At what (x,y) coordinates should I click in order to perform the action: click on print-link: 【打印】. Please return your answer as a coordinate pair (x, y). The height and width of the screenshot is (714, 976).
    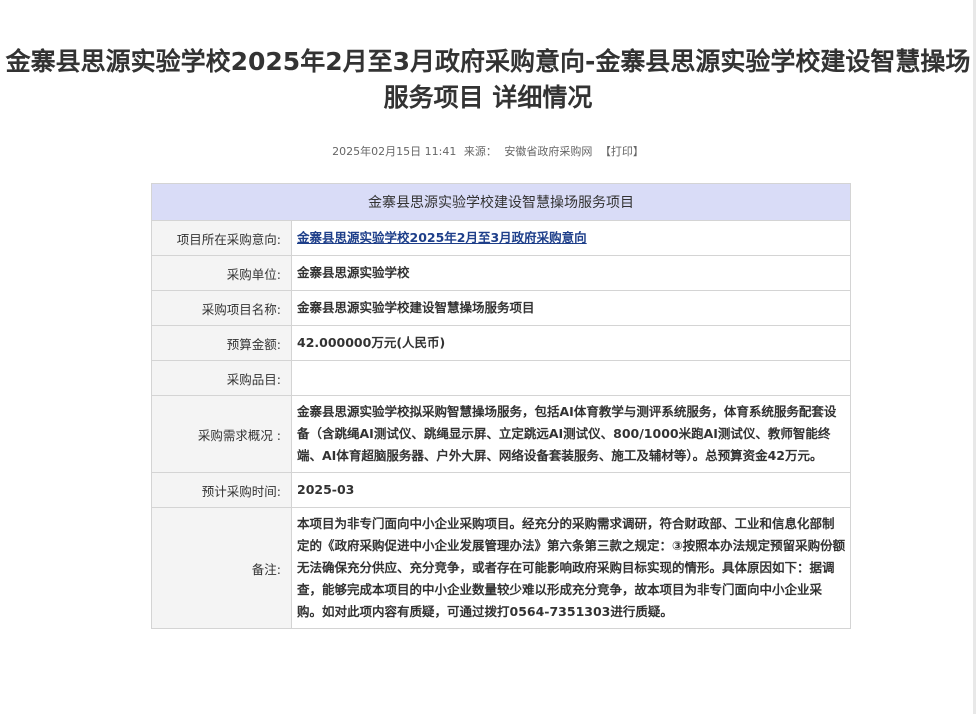
    Looking at the image, I should click on (622, 151).